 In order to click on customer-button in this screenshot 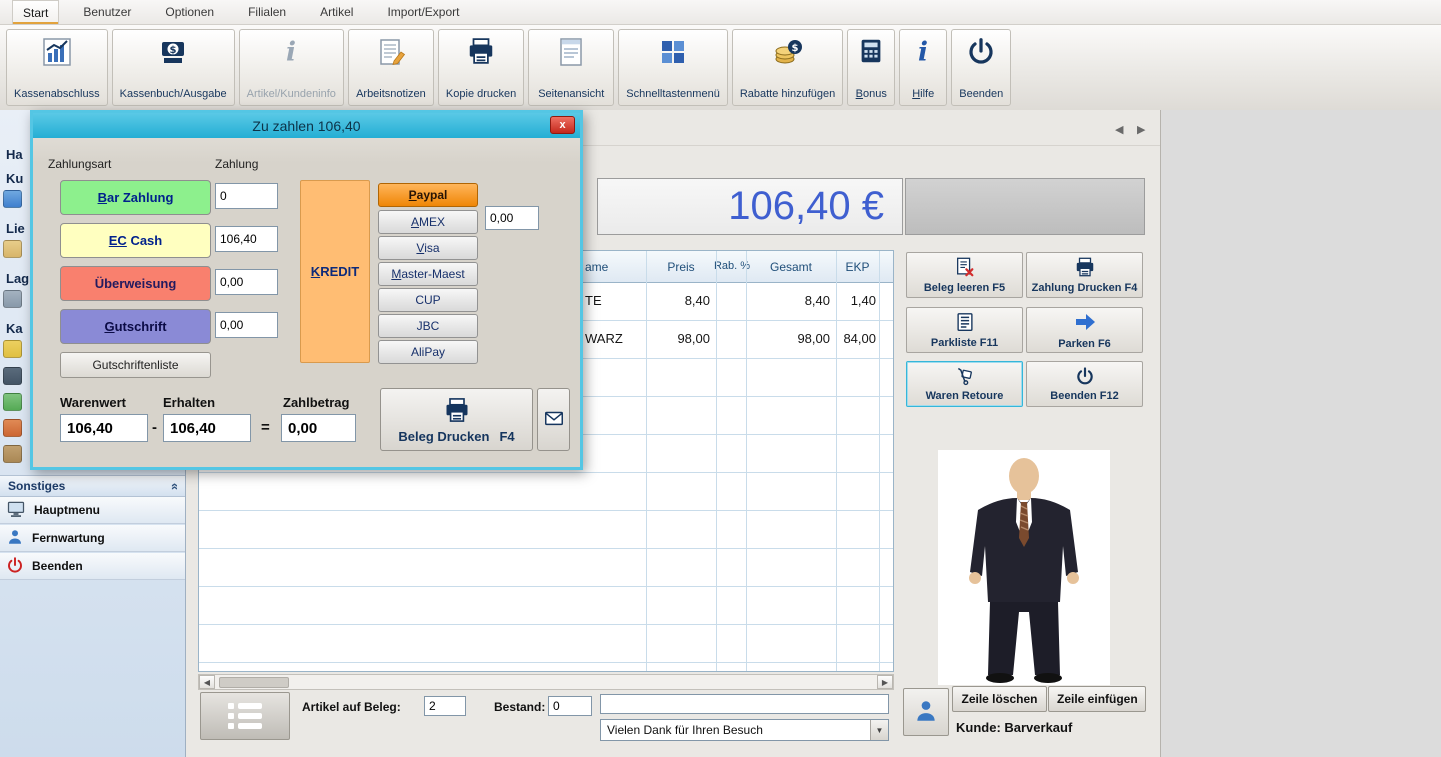, I will do `click(926, 712)`.